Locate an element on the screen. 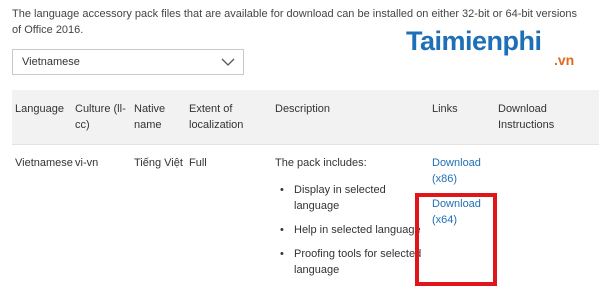 The image size is (599, 306). watermark-logo: Taimienphi .vn is located at coordinates (501, 51).